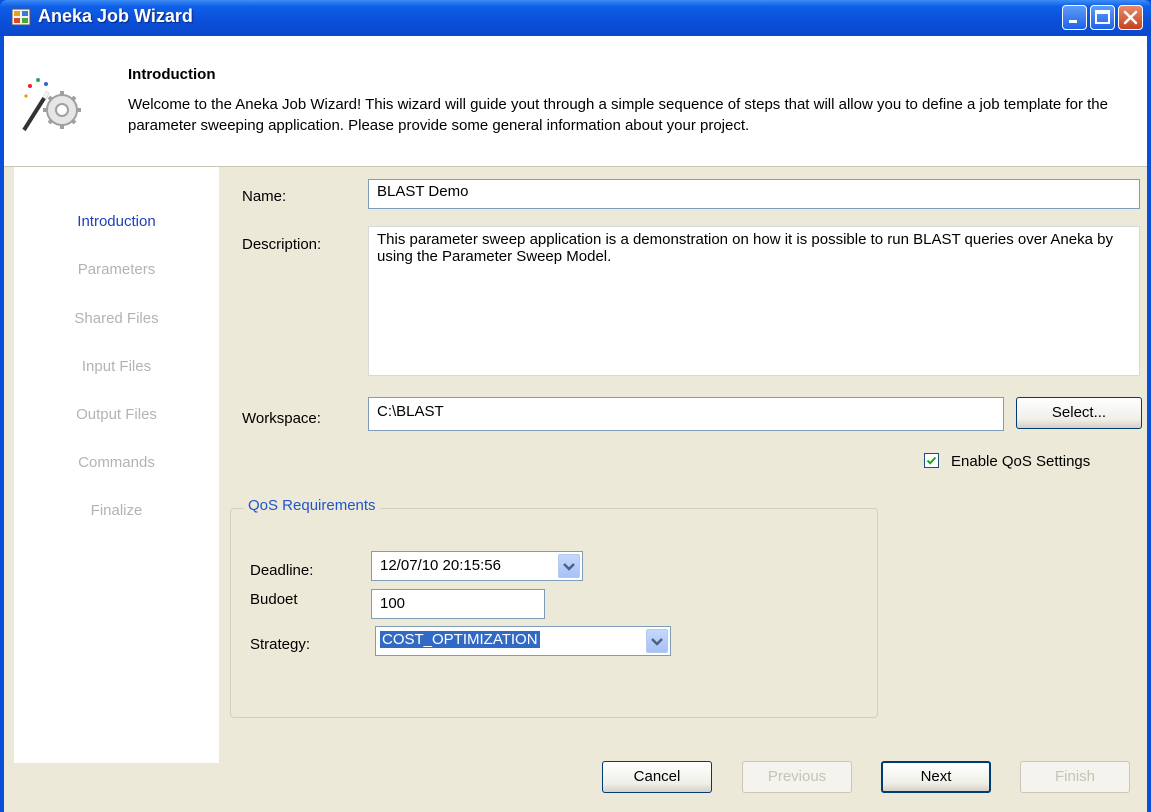 Image resolution: width=1151 pixels, height=812 pixels. What do you see at coordinates (554, 613) in the screenshot?
I see `qos-requirements-group` at bounding box center [554, 613].